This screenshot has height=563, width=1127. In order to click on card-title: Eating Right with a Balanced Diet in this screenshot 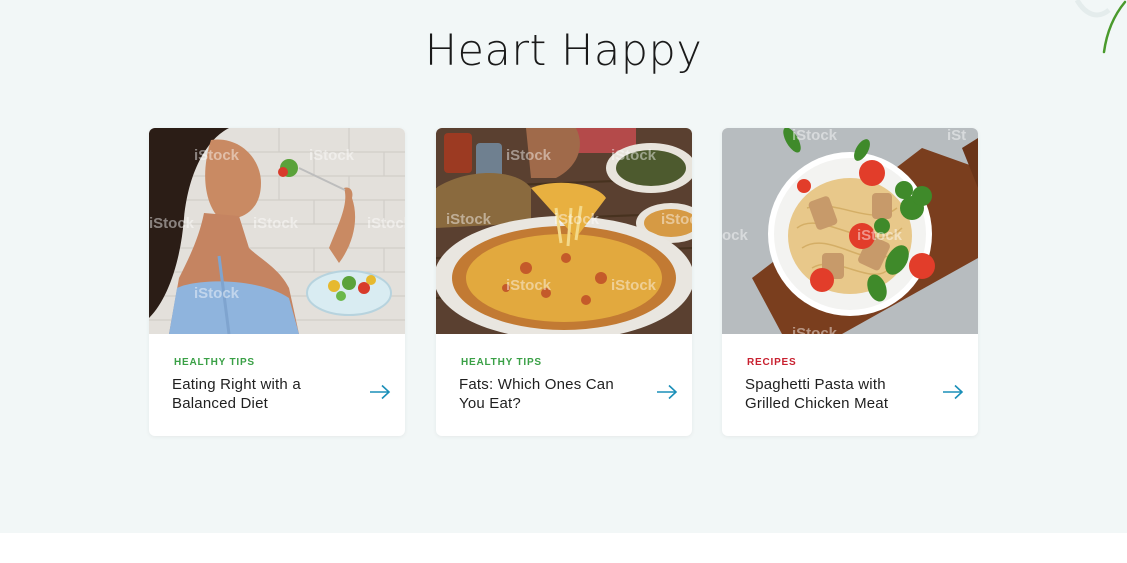, I will do `click(259, 394)`.